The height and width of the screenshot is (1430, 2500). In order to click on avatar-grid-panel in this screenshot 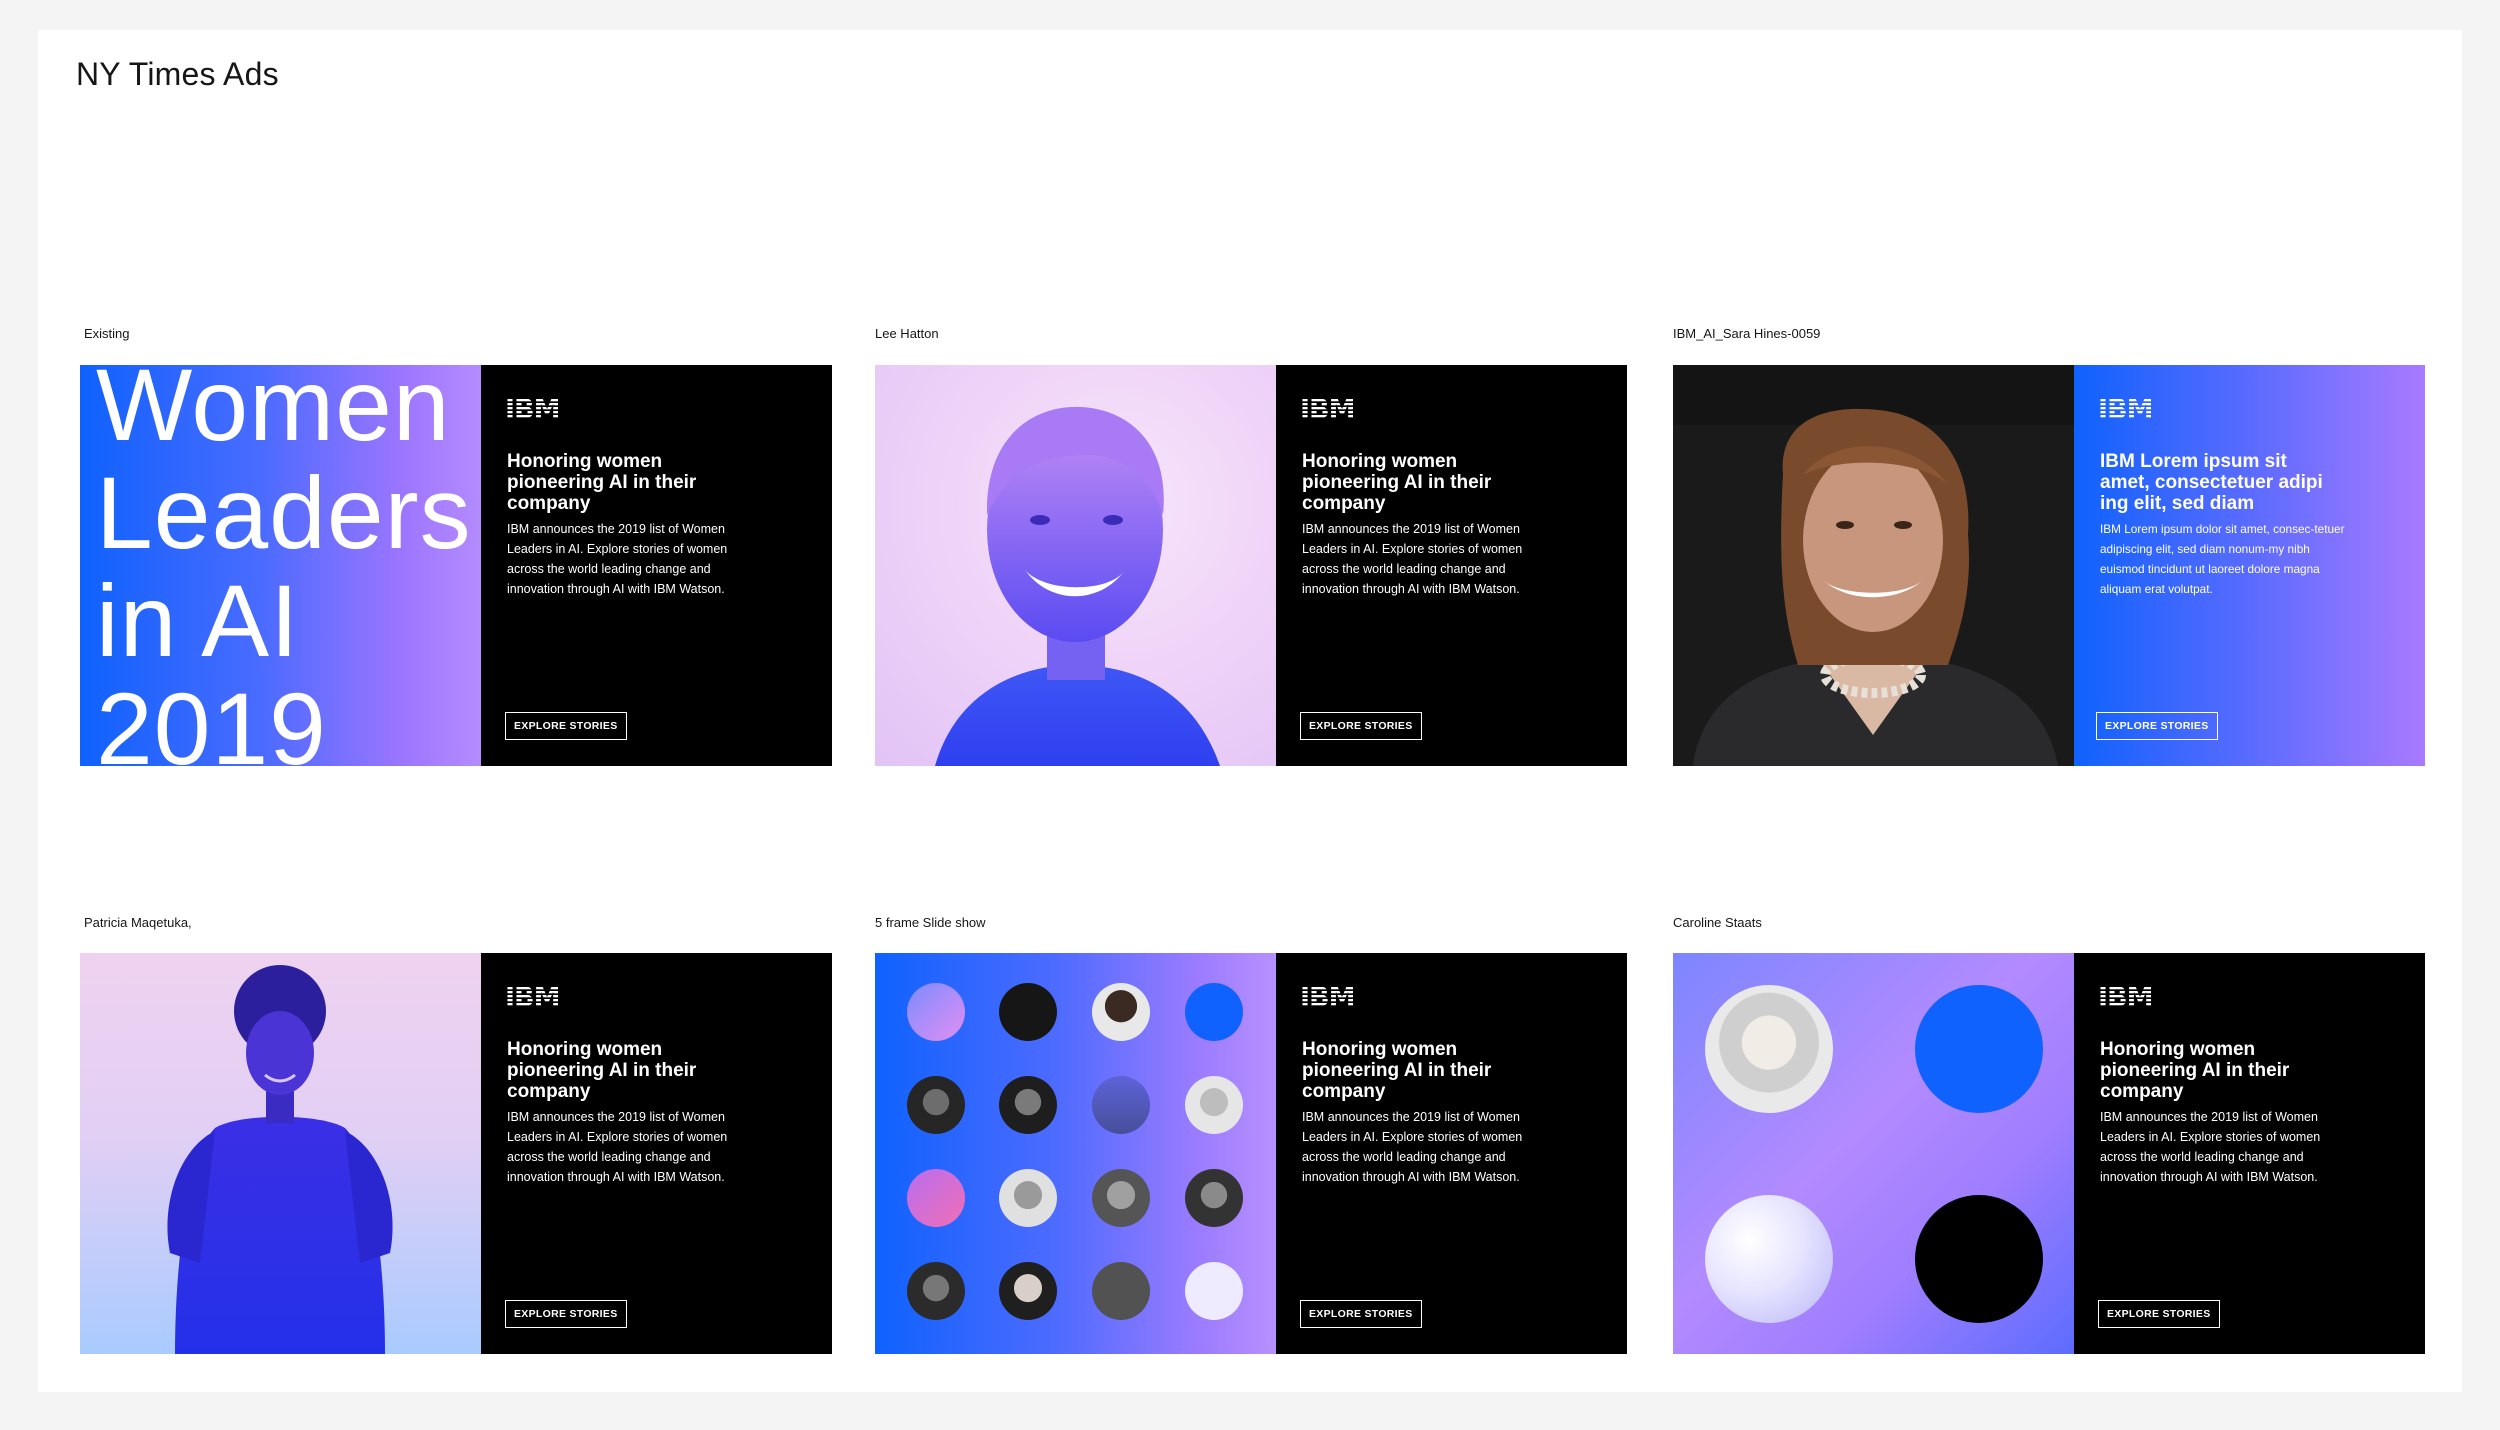, I will do `click(1075, 1153)`.